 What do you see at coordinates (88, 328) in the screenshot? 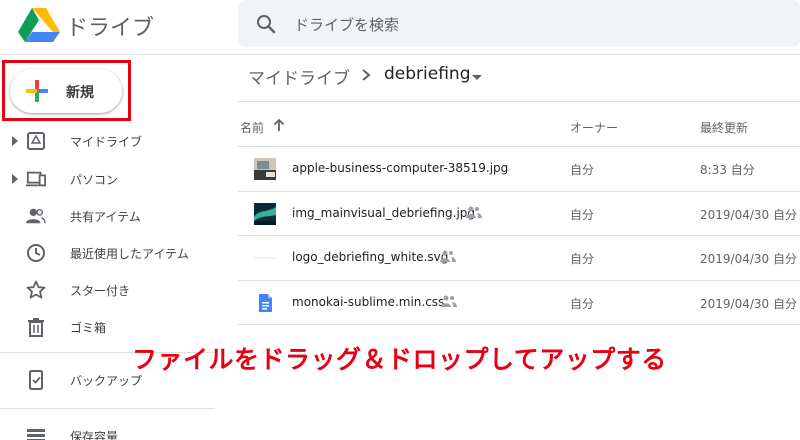
I see `sidebar-item-label: ゴミ箱` at bounding box center [88, 328].